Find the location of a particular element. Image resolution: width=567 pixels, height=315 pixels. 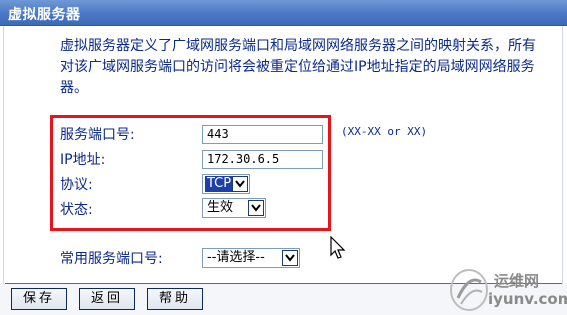

status-value: 生效 is located at coordinates (220, 207).